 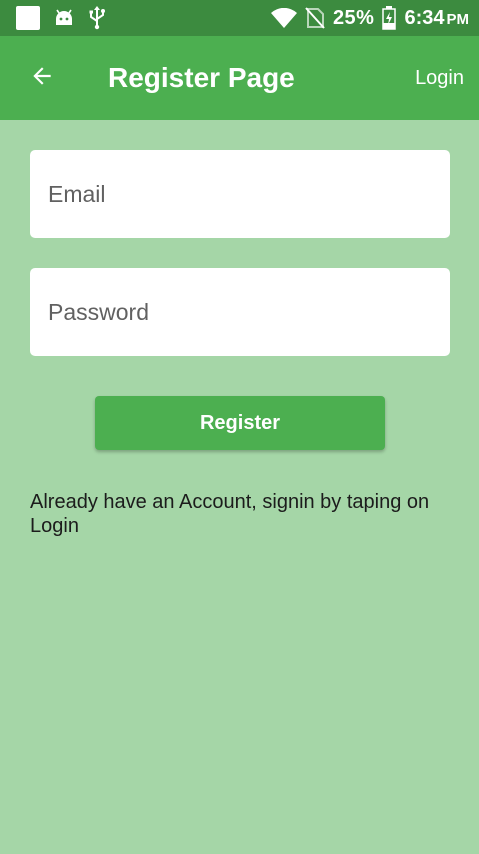 I want to click on app-bar: Register Page Login, so click(x=239, y=78).